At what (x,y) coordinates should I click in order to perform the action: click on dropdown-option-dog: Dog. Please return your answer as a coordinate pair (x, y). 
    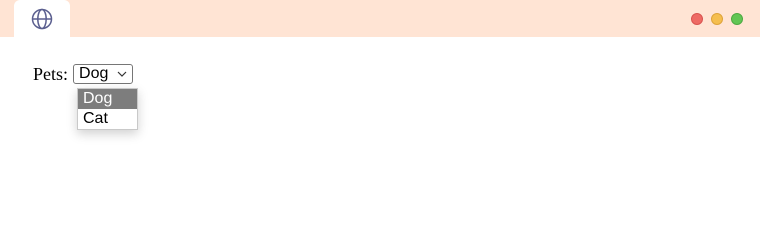
    Looking at the image, I should click on (107, 99).